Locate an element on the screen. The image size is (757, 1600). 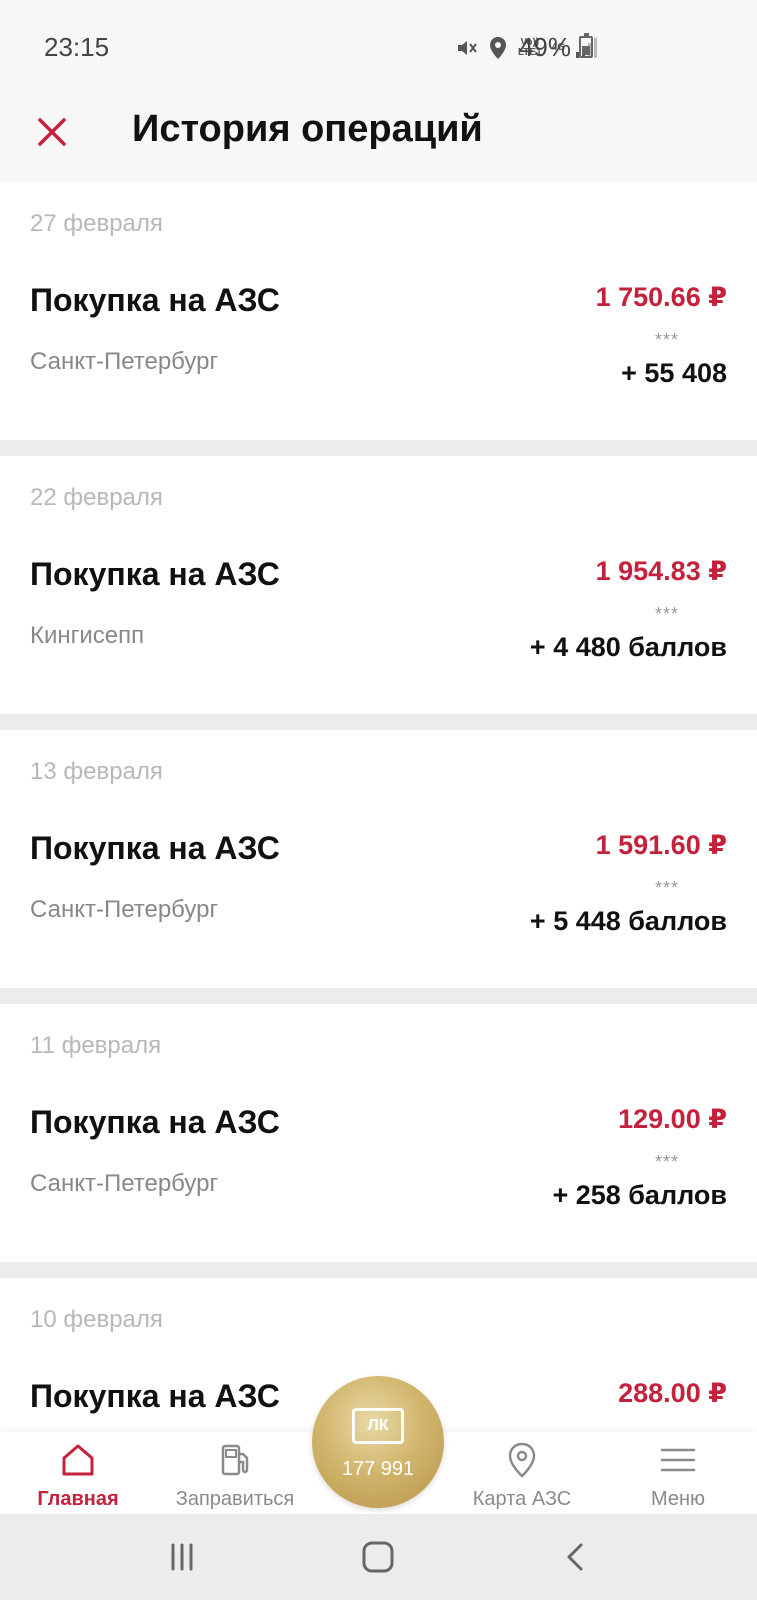
operation-amount: 1 750.66 ₽ is located at coordinates (661, 297).